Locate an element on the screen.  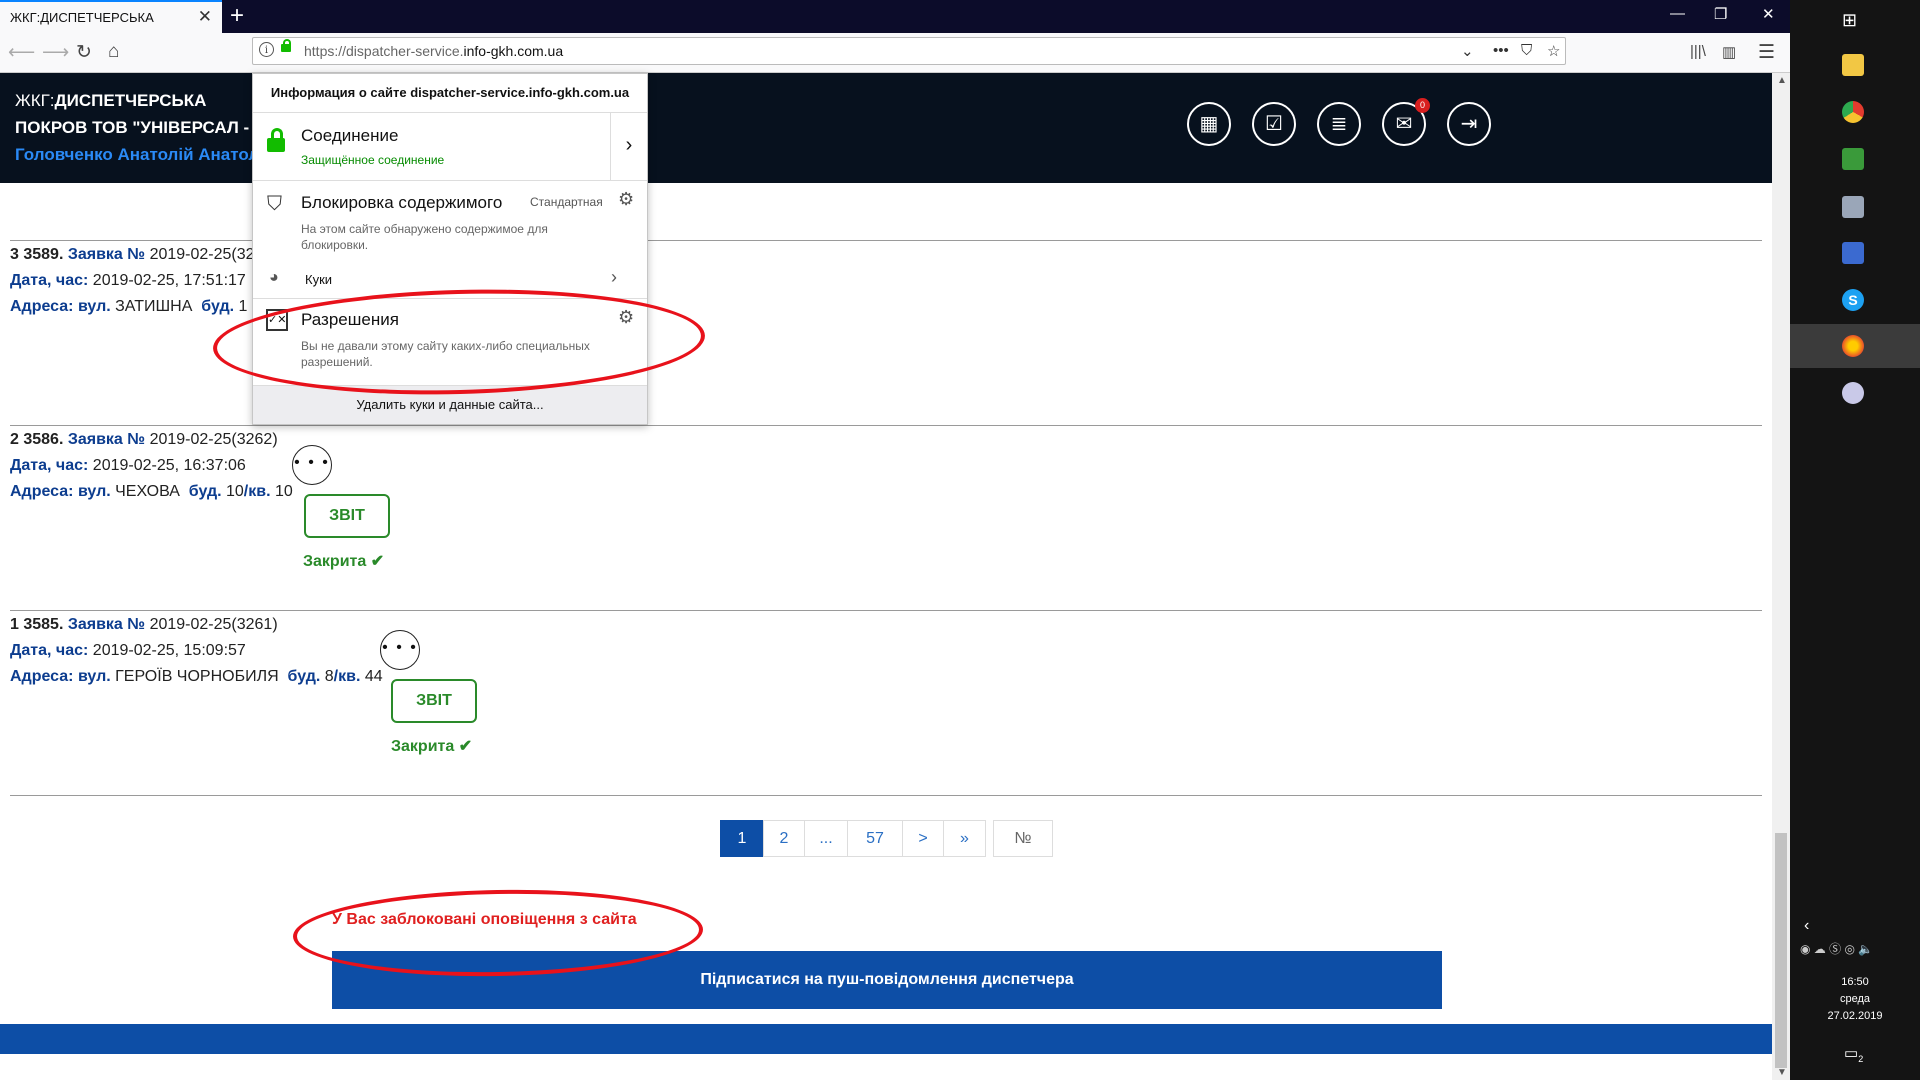
lock-icon is located at coordinates (286, 45).